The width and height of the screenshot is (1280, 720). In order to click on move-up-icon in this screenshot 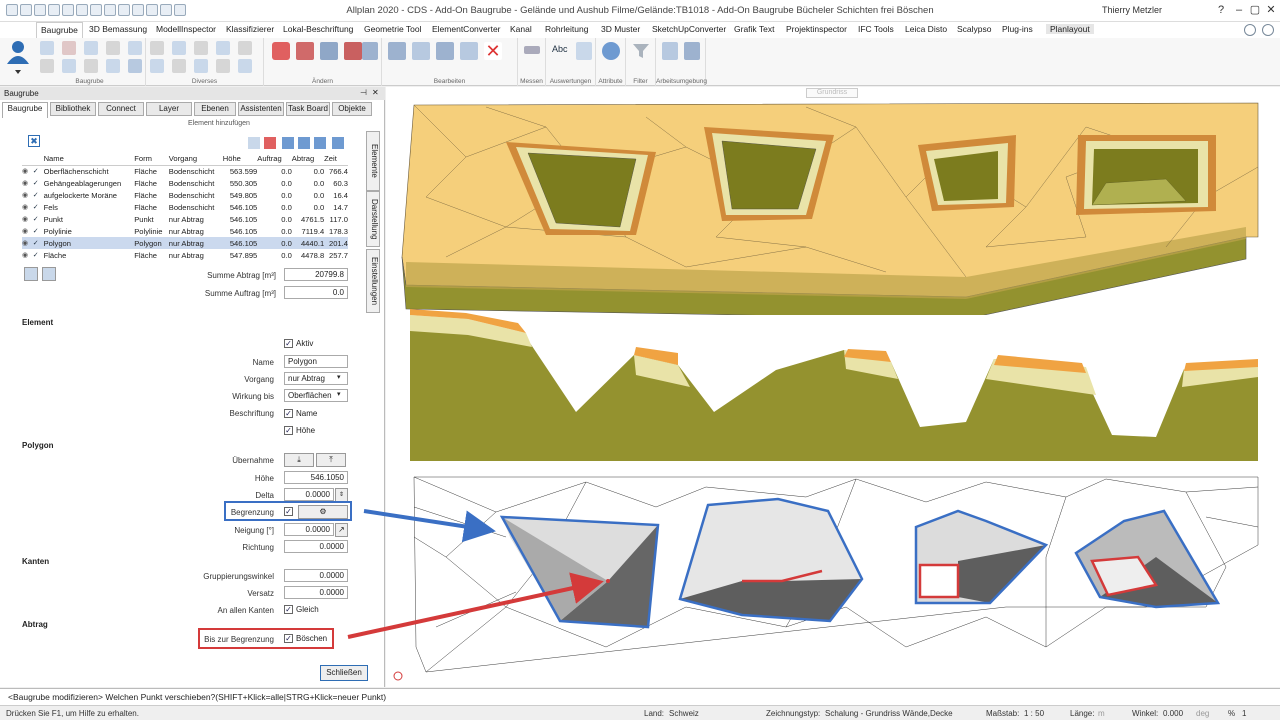, I will do `click(304, 143)`.